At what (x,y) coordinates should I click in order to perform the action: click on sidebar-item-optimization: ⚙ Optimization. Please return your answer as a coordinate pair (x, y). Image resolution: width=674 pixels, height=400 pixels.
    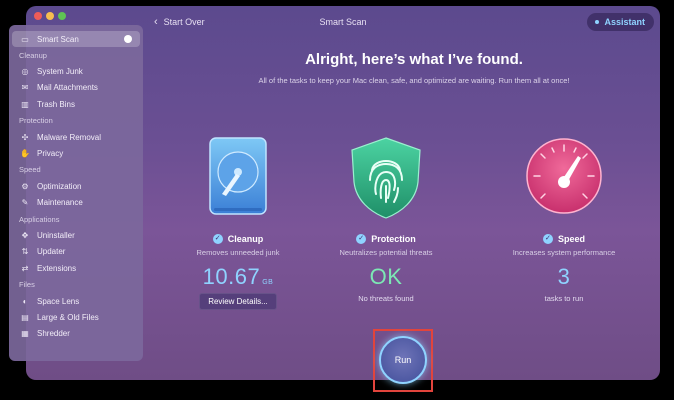
    Looking at the image, I should click on (76, 186).